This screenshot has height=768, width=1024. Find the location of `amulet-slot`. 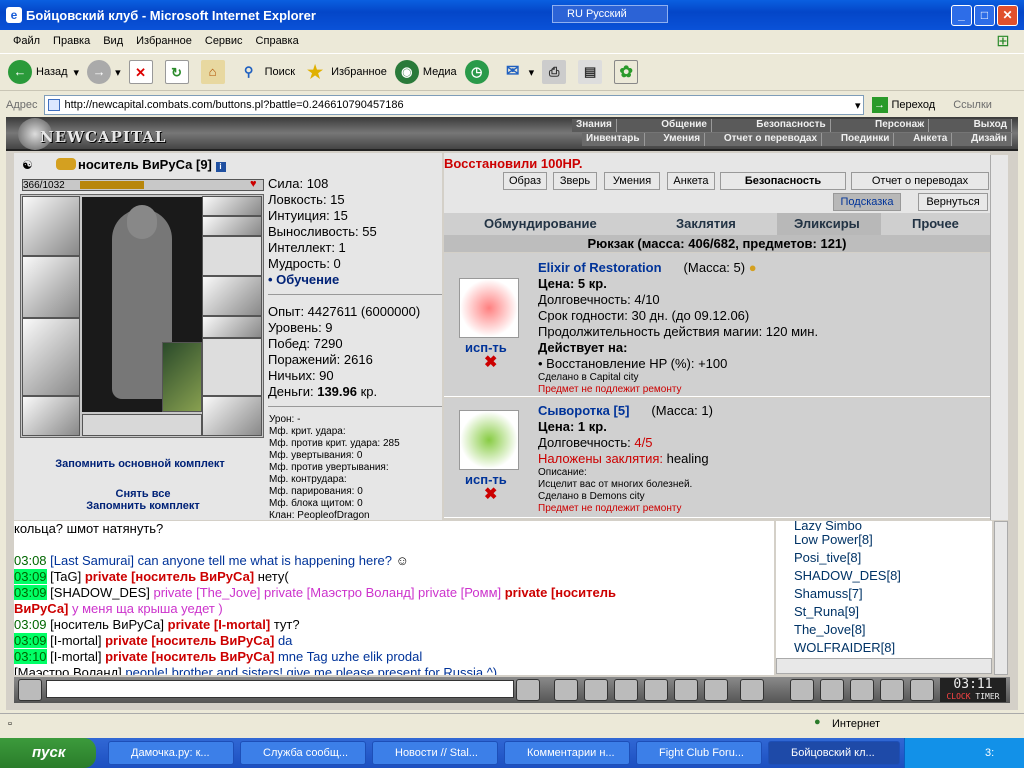

amulet-slot is located at coordinates (232, 226).